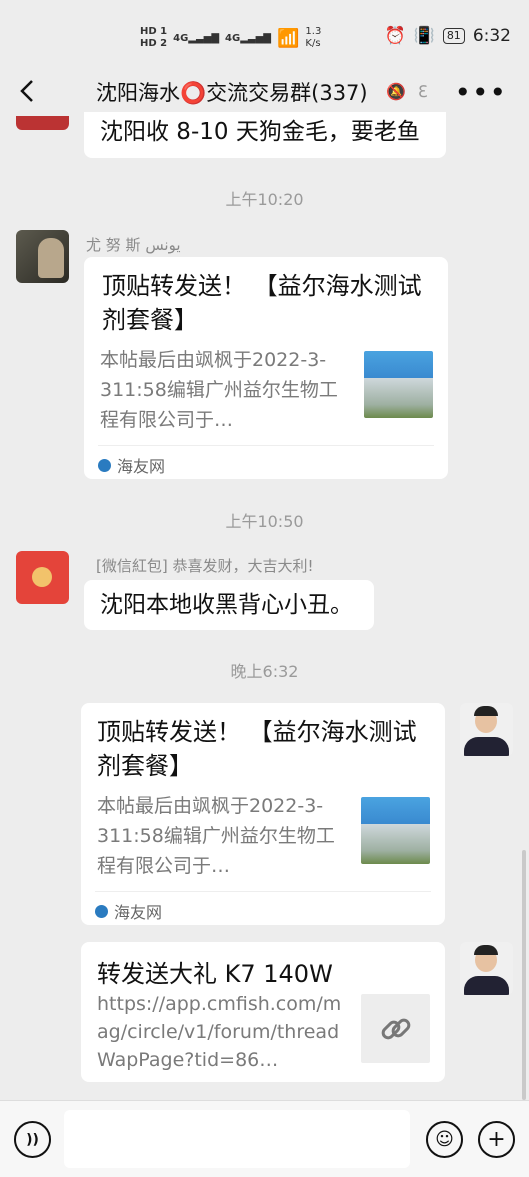 Image resolution: width=529 pixels, height=1177 pixels. I want to click on input-bar: )) ☺ +, so click(264, 1138).